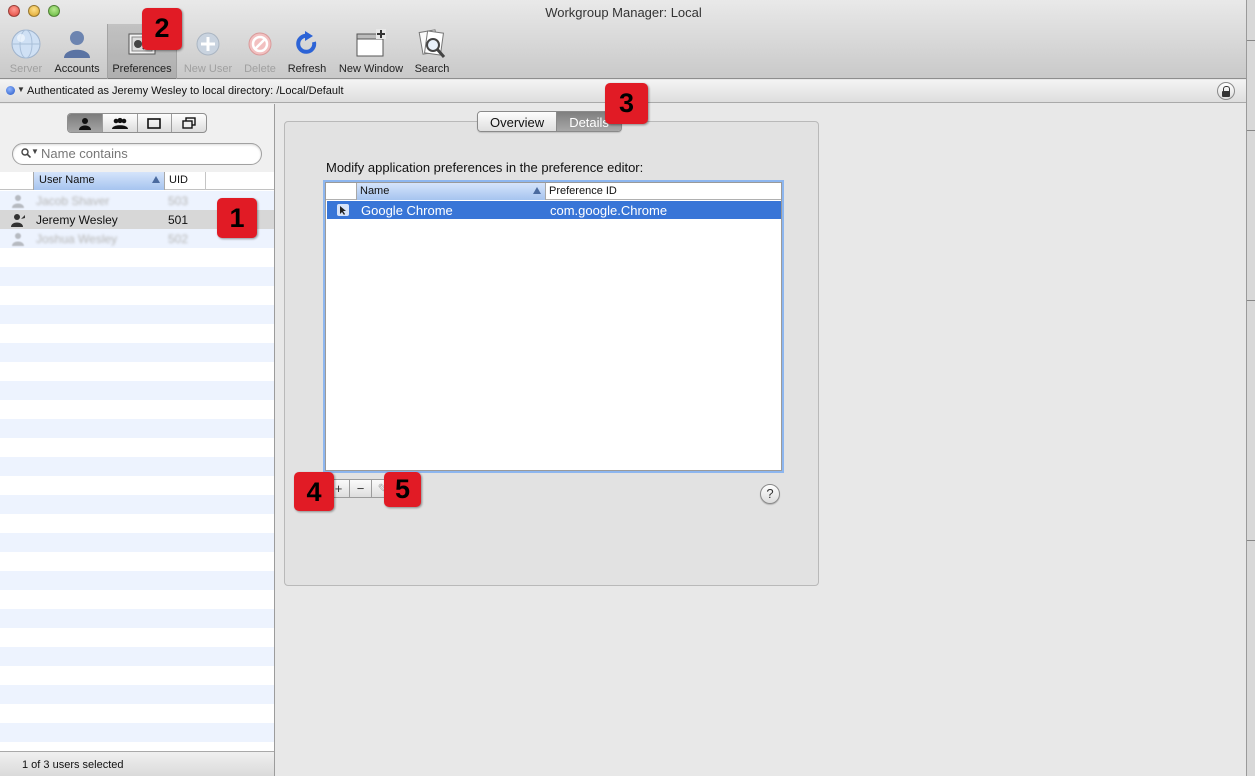  I want to click on search-options-chevron-icon: ▼, so click(35, 151).